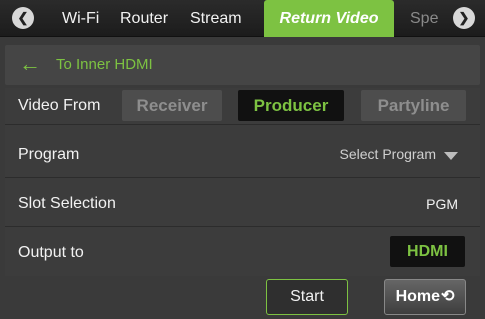 The width and height of the screenshot is (485, 319). What do you see at coordinates (242, 65) in the screenshot?
I see `back-header: ← To Inner HDMI` at bounding box center [242, 65].